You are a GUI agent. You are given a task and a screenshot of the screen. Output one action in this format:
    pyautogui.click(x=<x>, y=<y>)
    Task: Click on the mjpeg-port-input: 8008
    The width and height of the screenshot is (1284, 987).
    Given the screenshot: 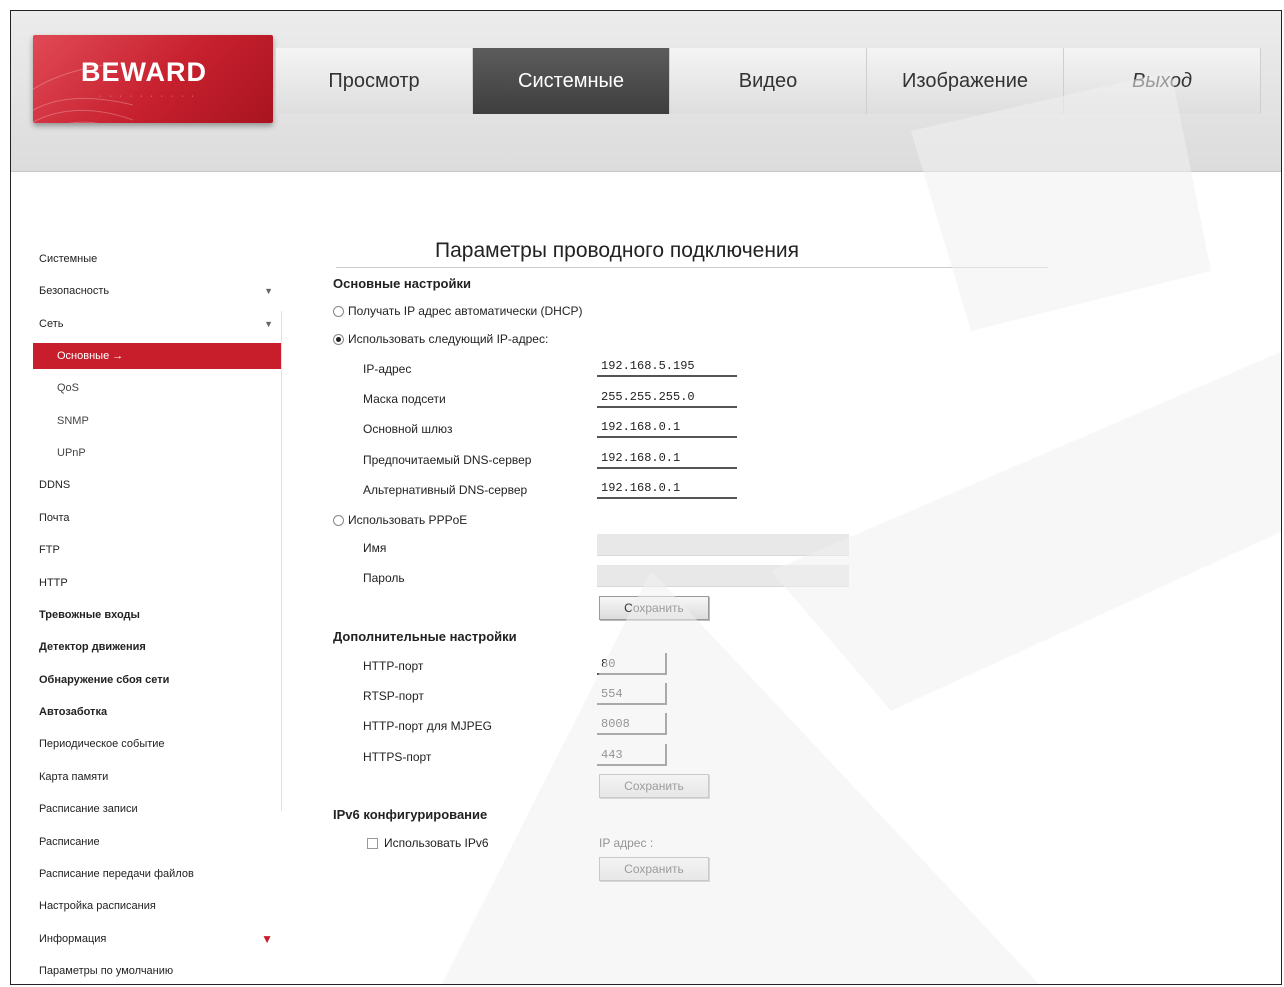 What is the action you would take?
    pyautogui.click(x=632, y=724)
    